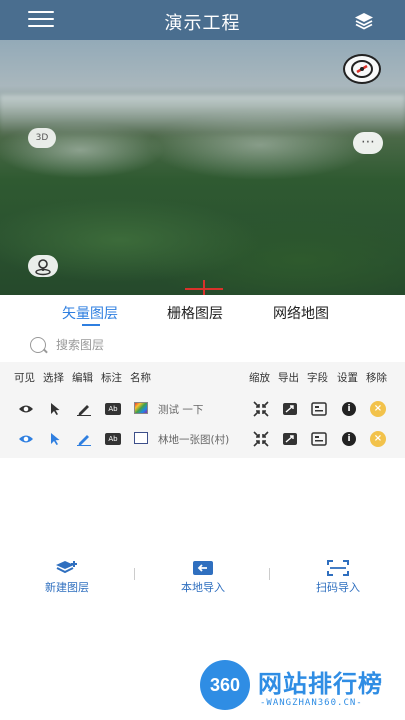 Image resolution: width=405 pixels, height=720 pixels. Describe the element at coordinates (202, 23) in the screenshot. I see `page-title: 演示工程` at that location.